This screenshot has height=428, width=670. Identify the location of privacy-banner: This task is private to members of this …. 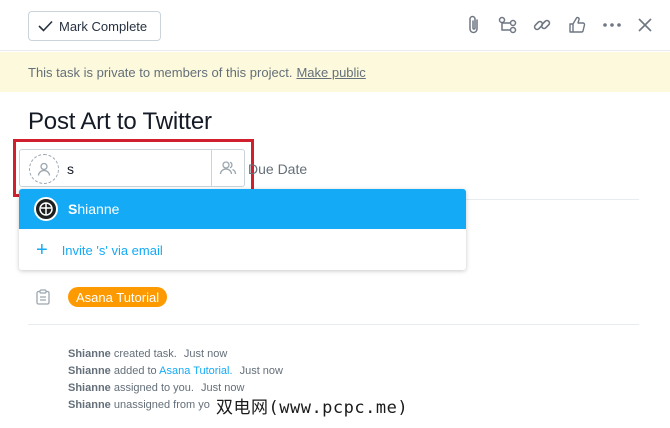
(335, 72).